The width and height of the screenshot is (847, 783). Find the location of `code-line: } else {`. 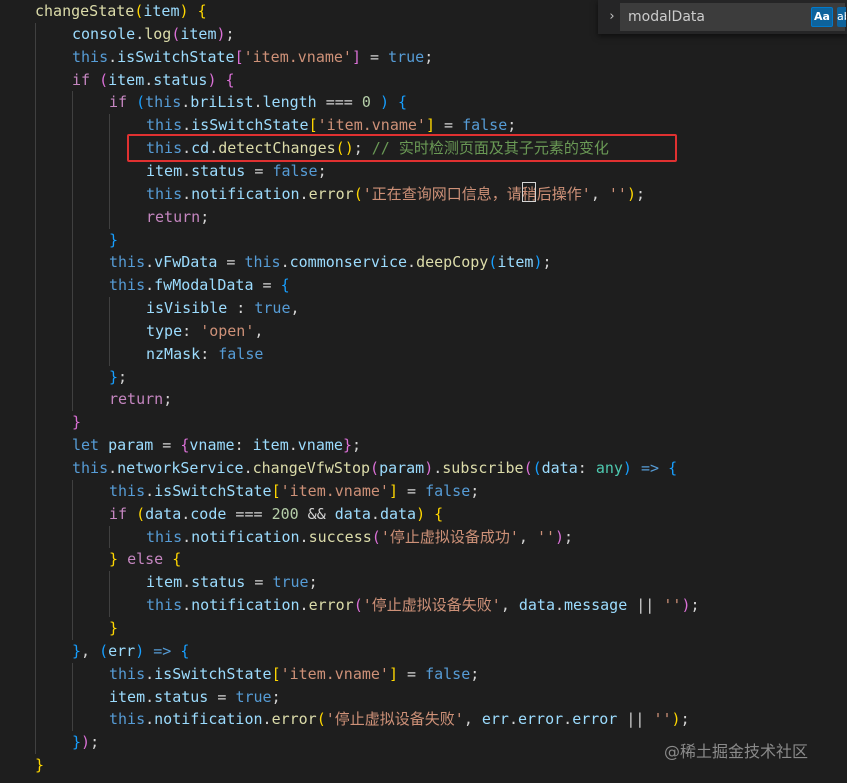

code-line: } else { is located at coordinates (145, 559).